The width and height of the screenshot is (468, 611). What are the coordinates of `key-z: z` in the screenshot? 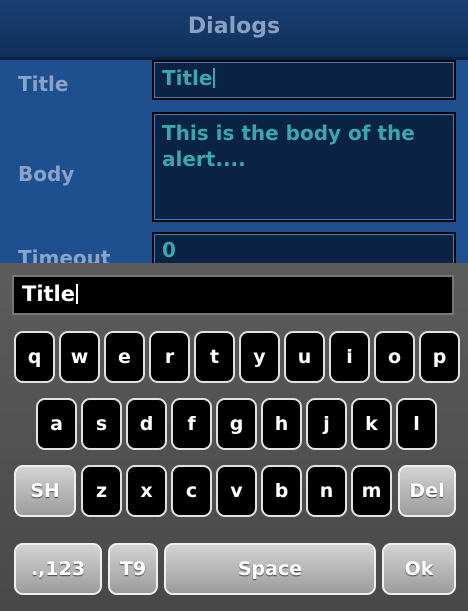 It's located at (101, 491).